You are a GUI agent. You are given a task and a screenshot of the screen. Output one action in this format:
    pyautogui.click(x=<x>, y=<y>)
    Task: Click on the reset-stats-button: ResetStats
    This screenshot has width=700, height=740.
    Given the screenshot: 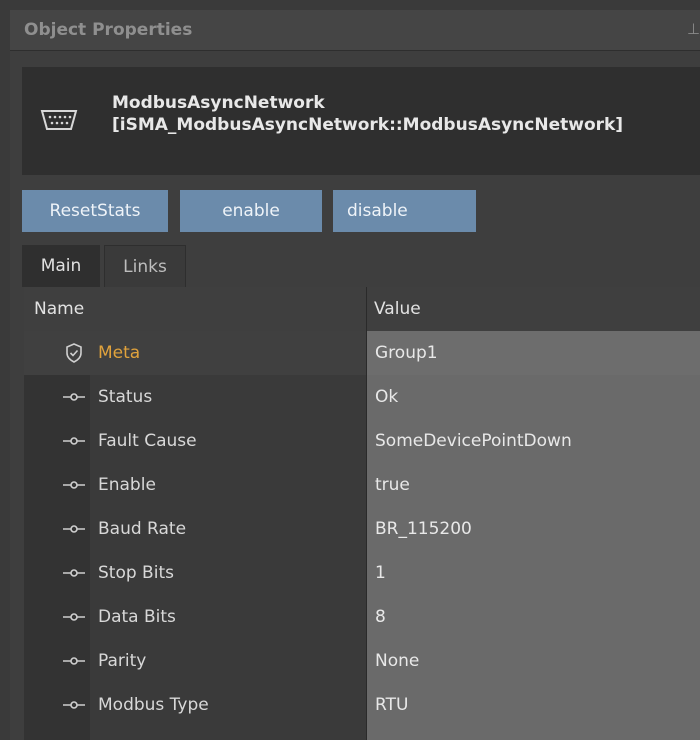 What is the action you would take?
    pyautogui.click(x=95, y=211)
    